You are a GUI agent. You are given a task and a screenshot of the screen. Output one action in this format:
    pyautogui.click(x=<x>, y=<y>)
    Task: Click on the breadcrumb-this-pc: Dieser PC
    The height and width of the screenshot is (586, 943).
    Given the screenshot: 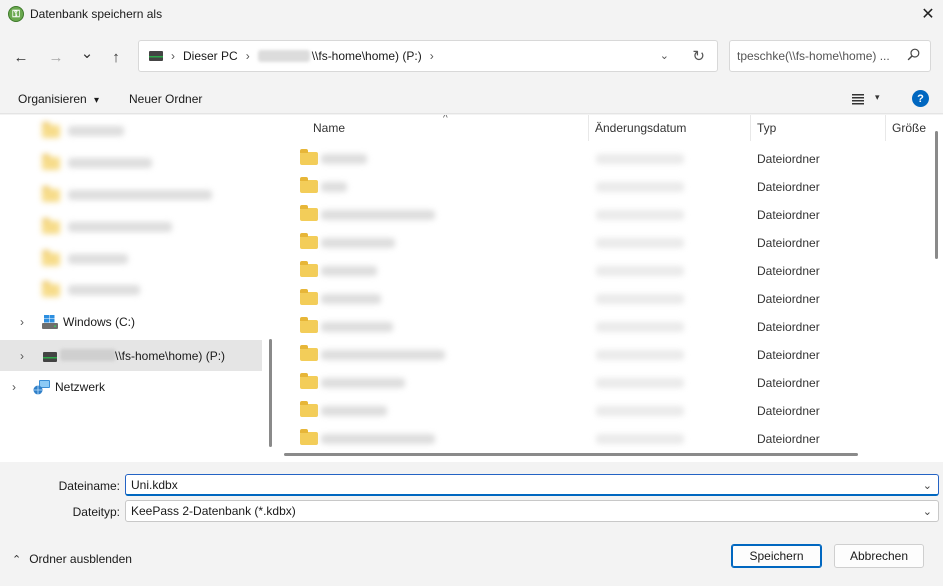 What is the action you would take?
    pyautogui.click(x=210, y=56)
    